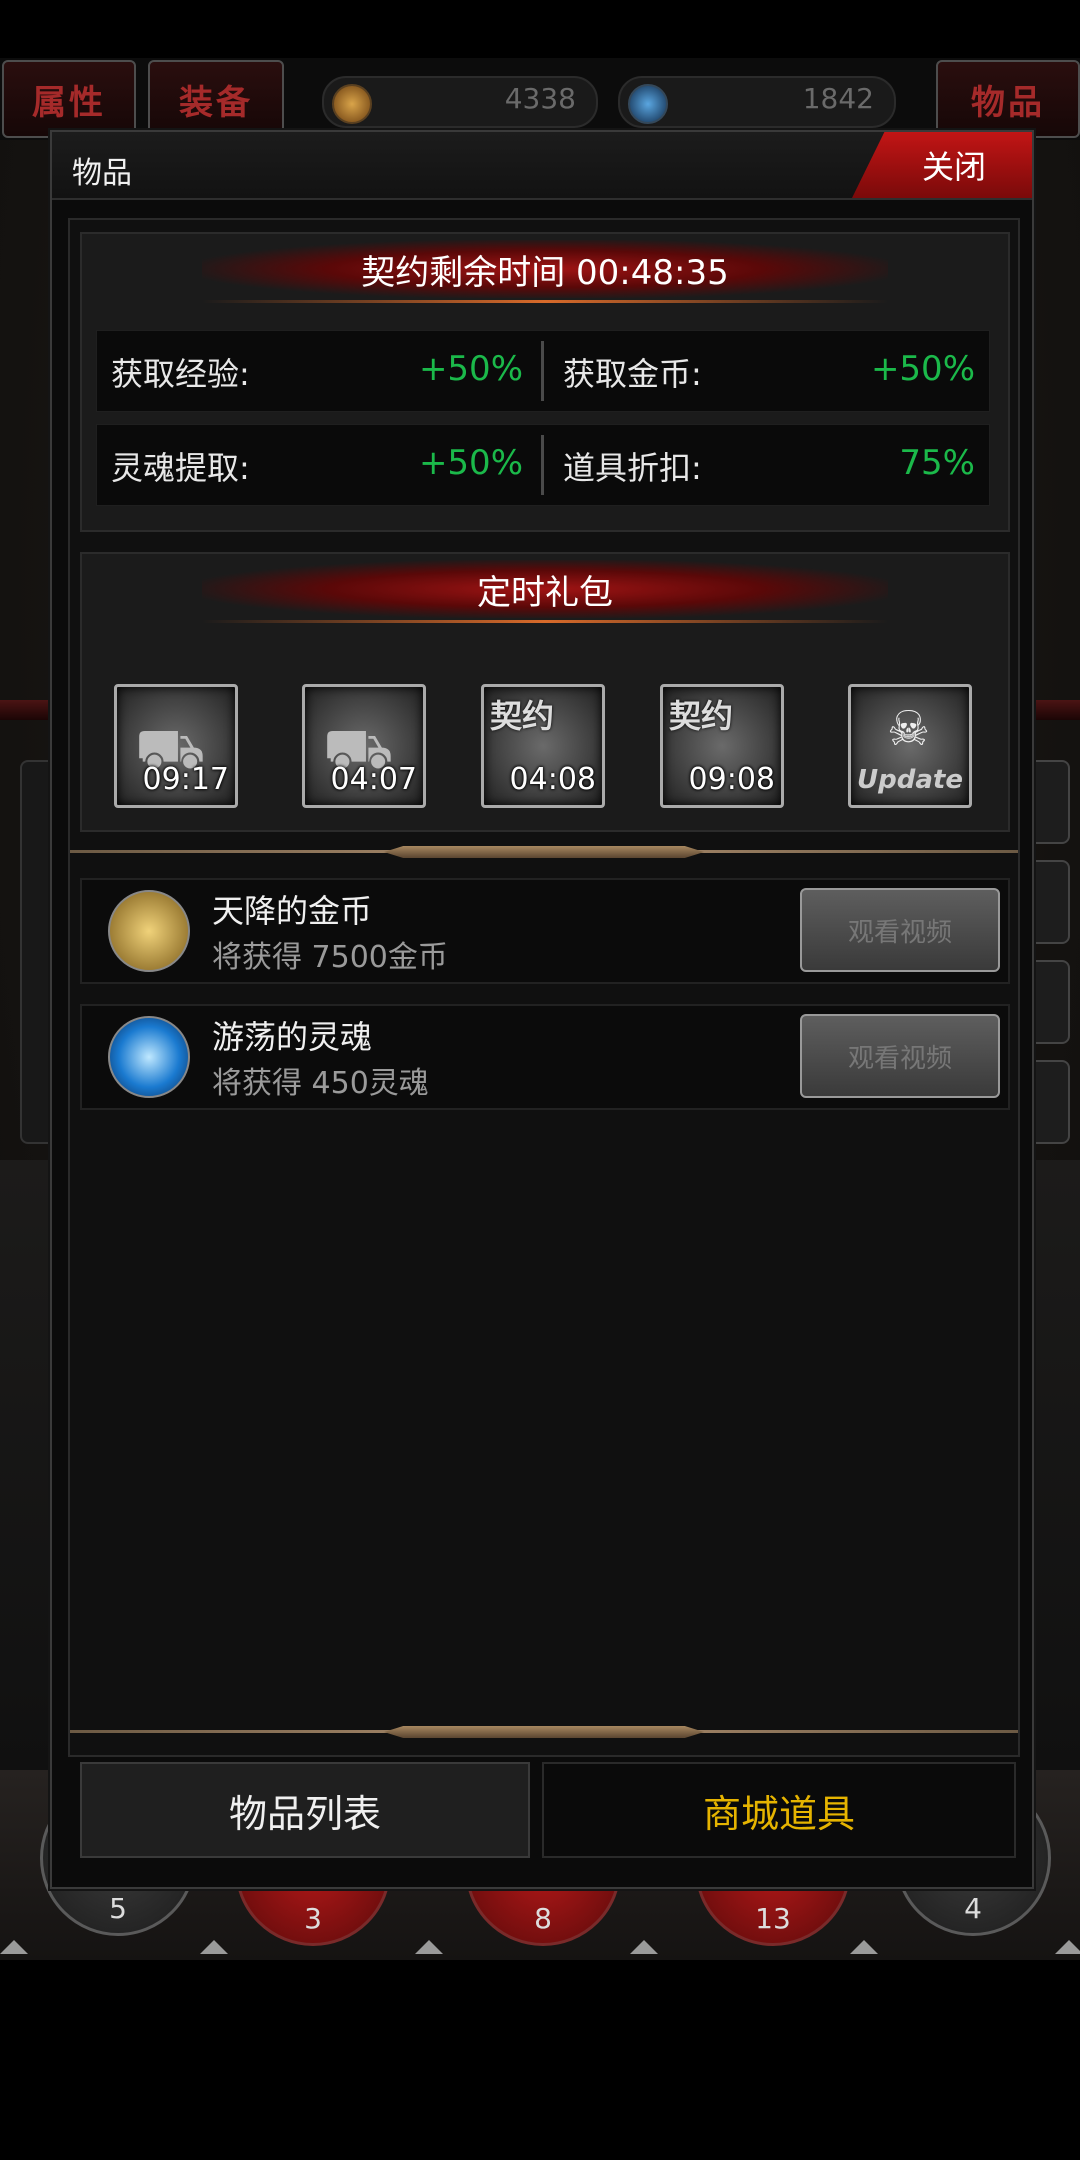 The height and width of the screenshot is (2160, 1080). Describe the element at coordinates (648, 104) in the screenshot. I see `soul-gem-icon` at that location.